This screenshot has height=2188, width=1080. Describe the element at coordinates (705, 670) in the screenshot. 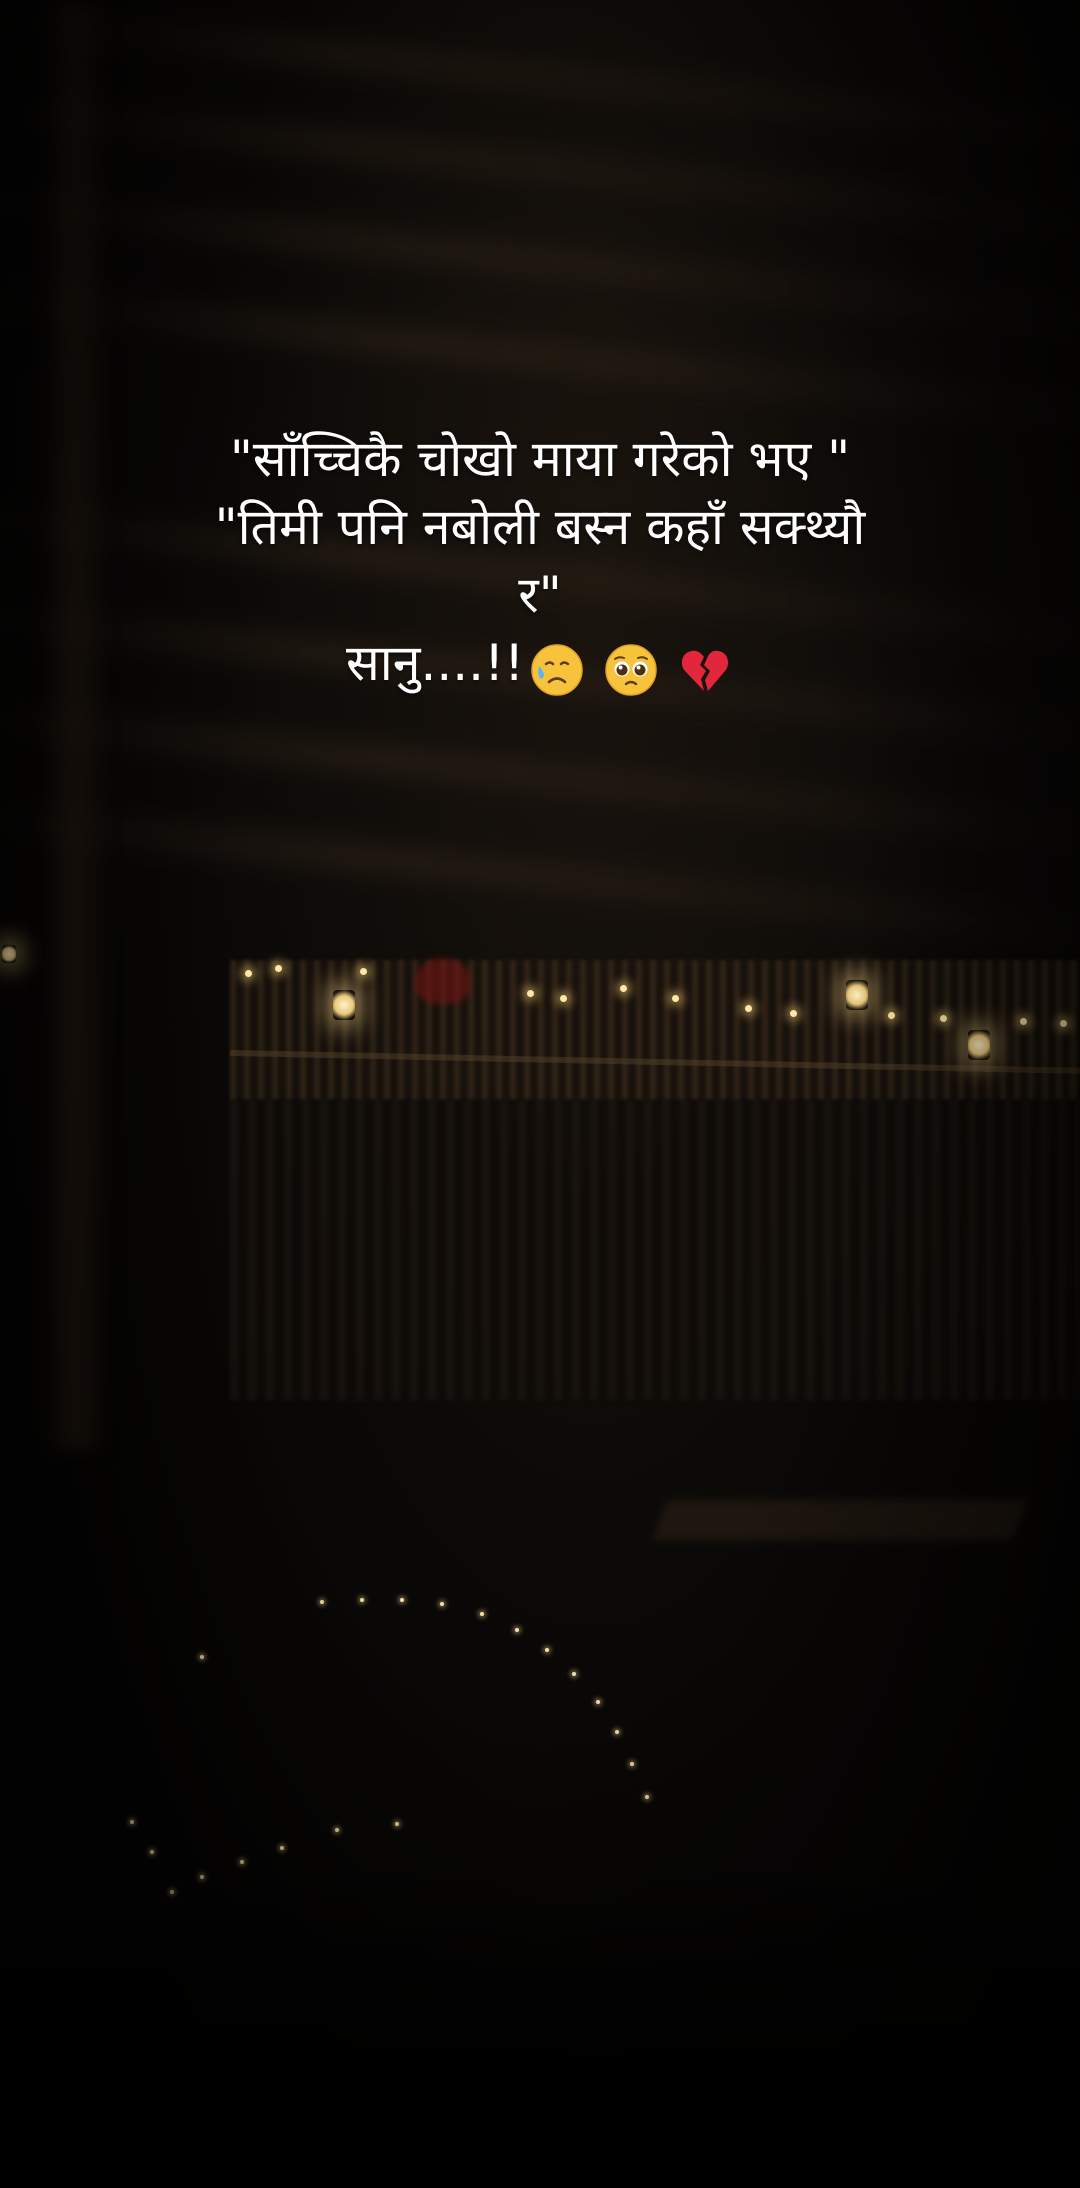

I see `broken-heart-icon` at that location.